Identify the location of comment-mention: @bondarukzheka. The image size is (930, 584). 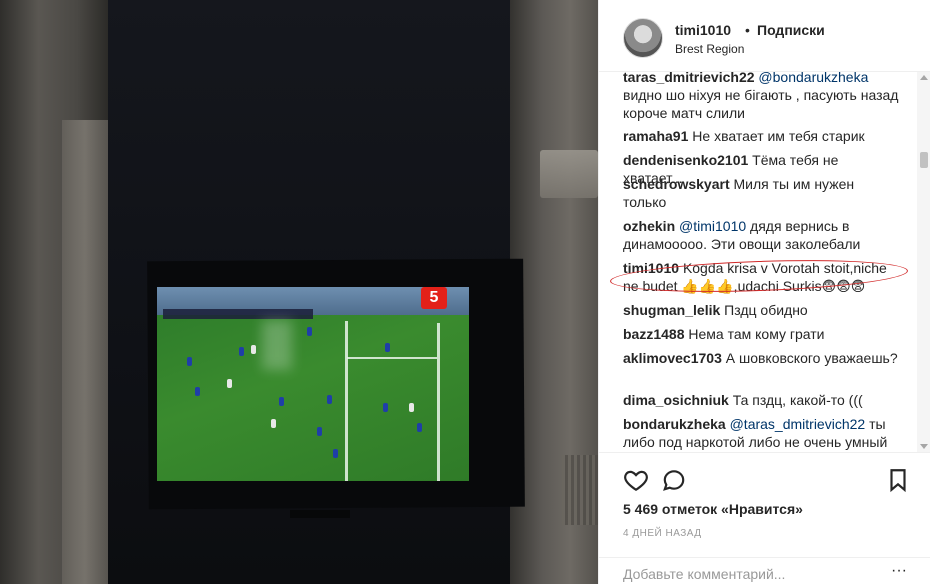
(813, 78).